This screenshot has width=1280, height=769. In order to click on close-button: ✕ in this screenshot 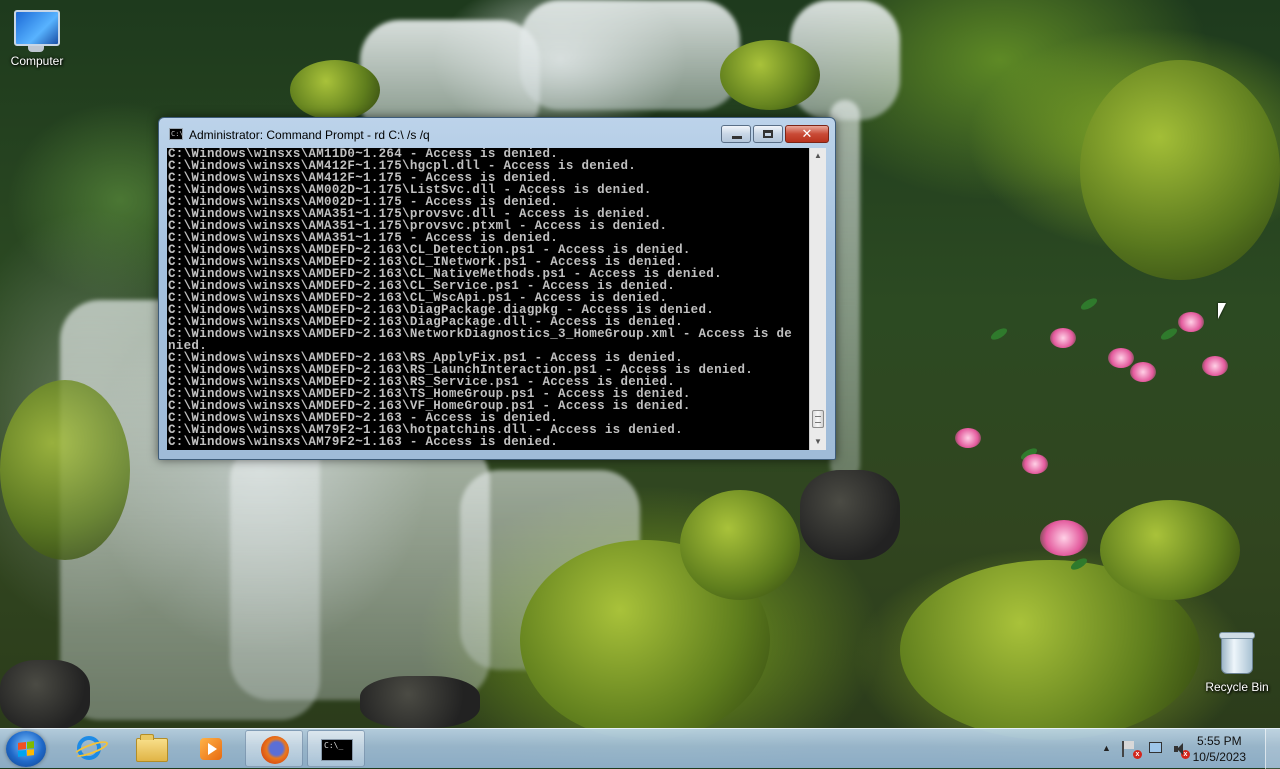, I will do `click(807, 134)`.